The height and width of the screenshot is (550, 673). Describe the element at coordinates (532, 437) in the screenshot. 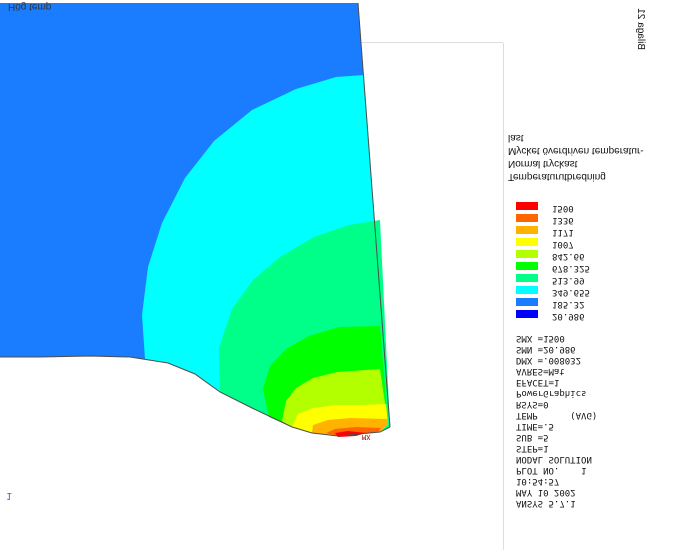

I see `ansys-info-sub: SUB =5` at that location.